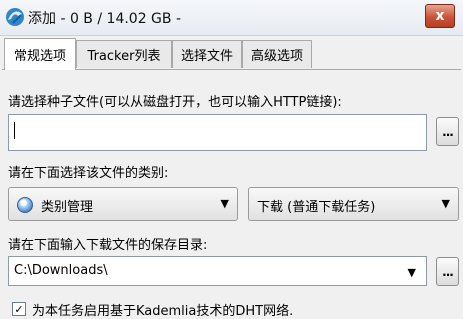  I want to click on tab-label: Tracker列表, so click(124, 56).